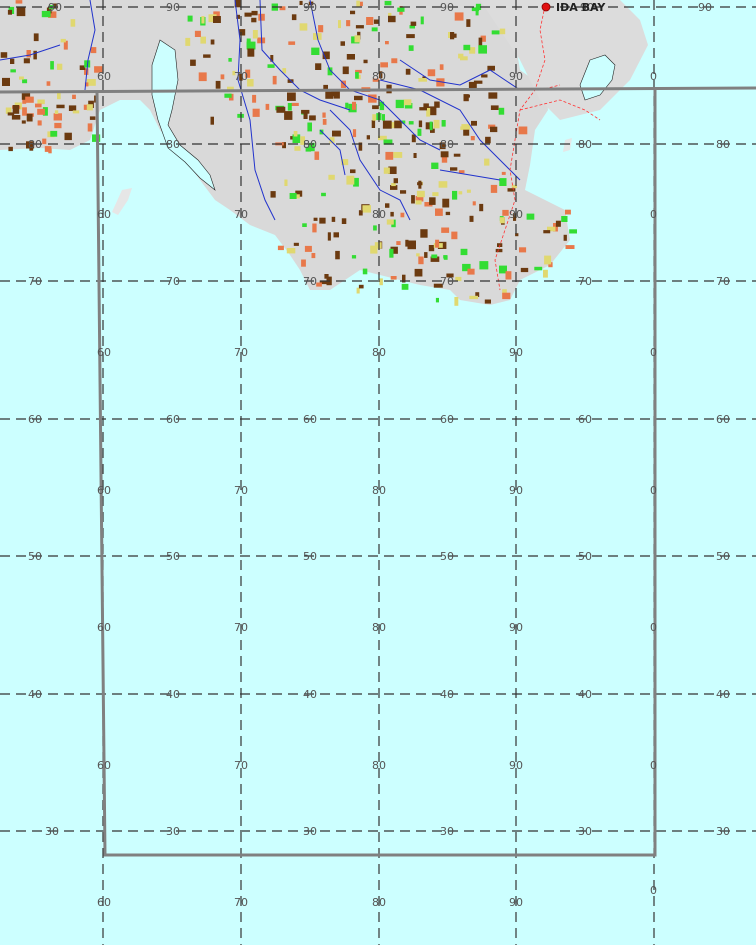  What do you see at coordinates (723, 694) in the screenshot?
I see `label-40-f: 40` at bounding box center [723, 694].